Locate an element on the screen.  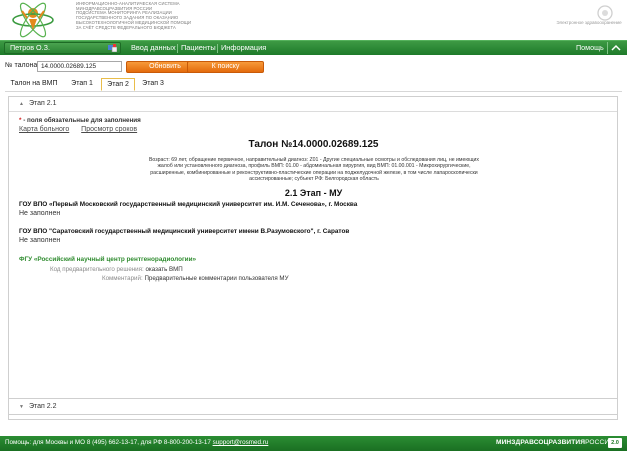
tab-stage-3: Этап 3 is located at coordinates (153, 84).